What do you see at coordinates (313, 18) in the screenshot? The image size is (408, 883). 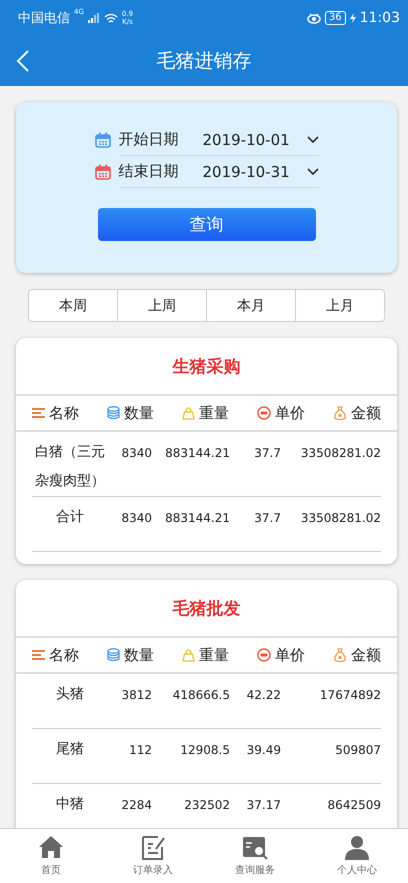 I see `eye-icon` at bounding box center [313, 18].